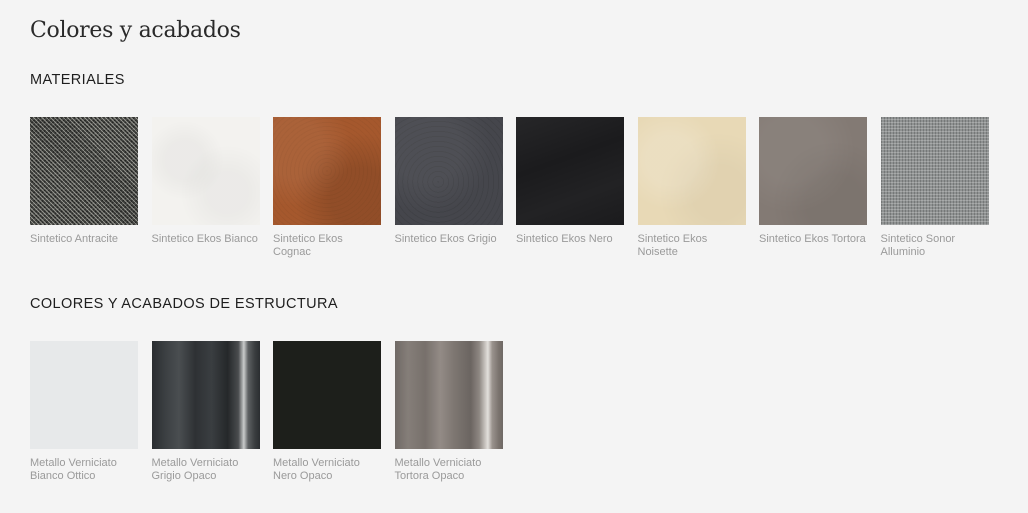 This screenshot has width=1028, height=513. I want to click on finish-swatch-grigio-opaco: Metallo Verniciato Grigio Opaco, so click(205, 412).